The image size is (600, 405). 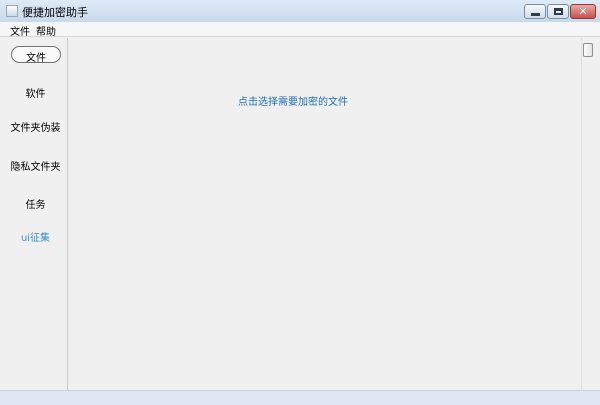 I want to click on vertical-scrollbar, so click(x=588, y=214).